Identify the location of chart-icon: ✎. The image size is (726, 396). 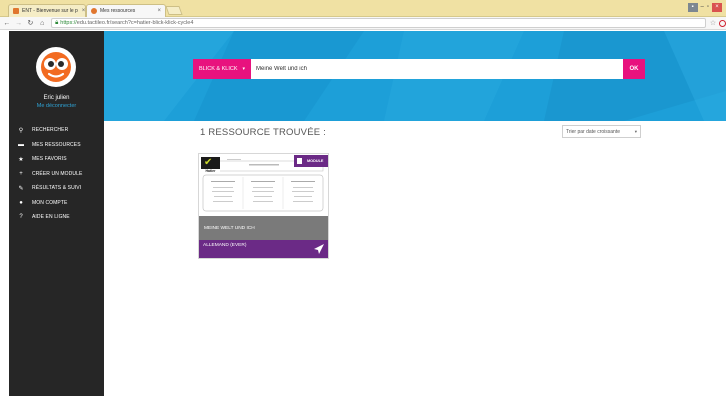
(21, 188).